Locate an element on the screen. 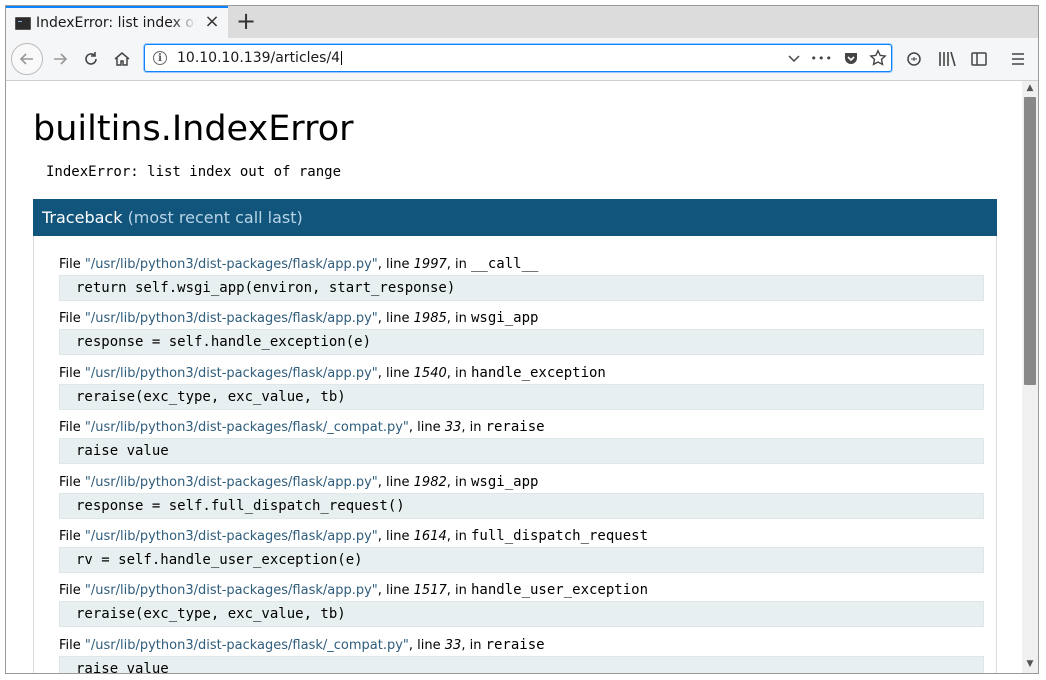  site-info-icon: i is located at coordinates (160, 58).